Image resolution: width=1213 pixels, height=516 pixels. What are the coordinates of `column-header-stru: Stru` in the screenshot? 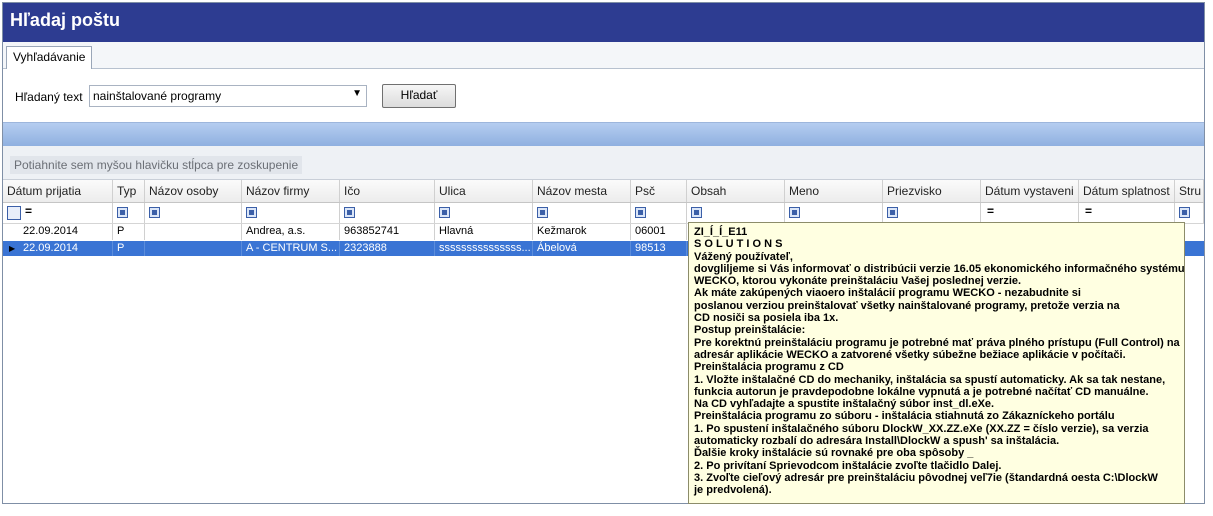 It's located at (1189, 191).